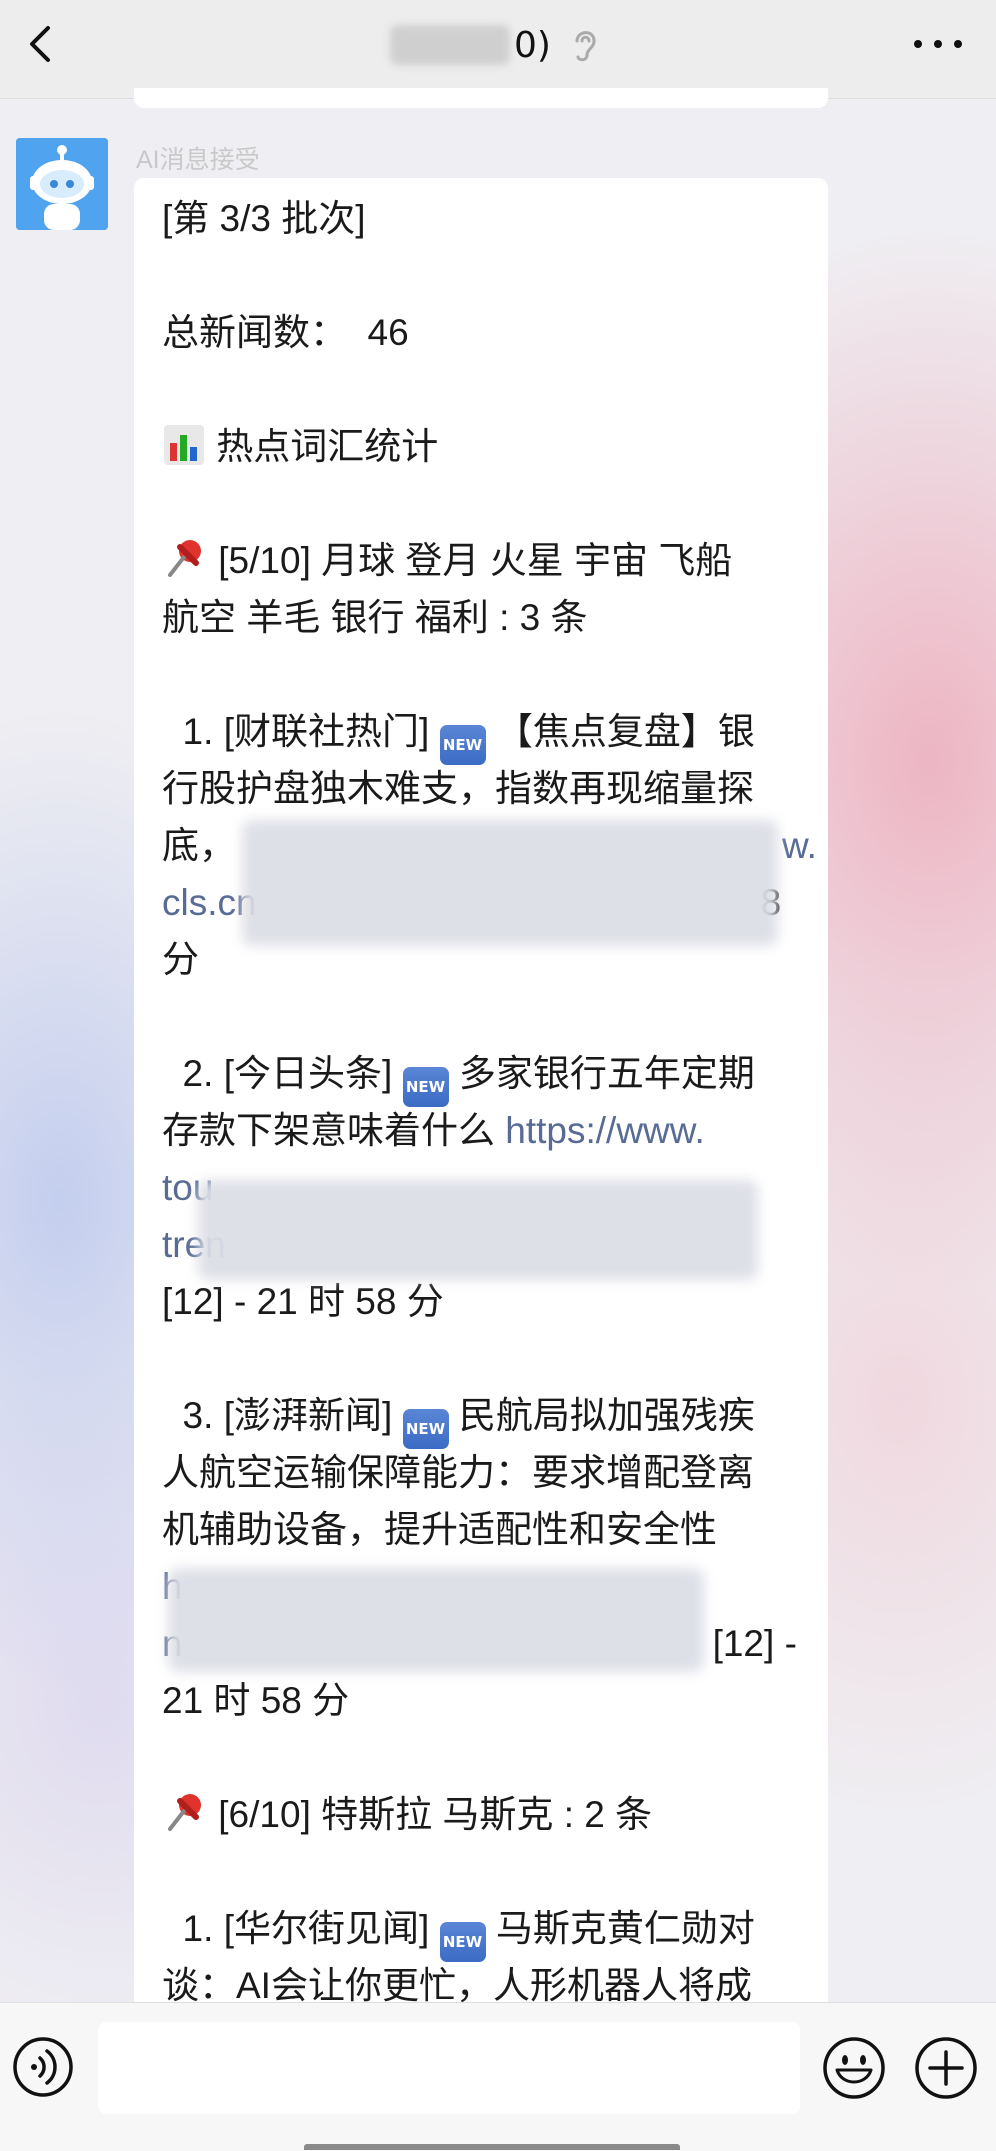  I want to click on news-item-3-time: 21 时 58 分, so click(256, 1700).